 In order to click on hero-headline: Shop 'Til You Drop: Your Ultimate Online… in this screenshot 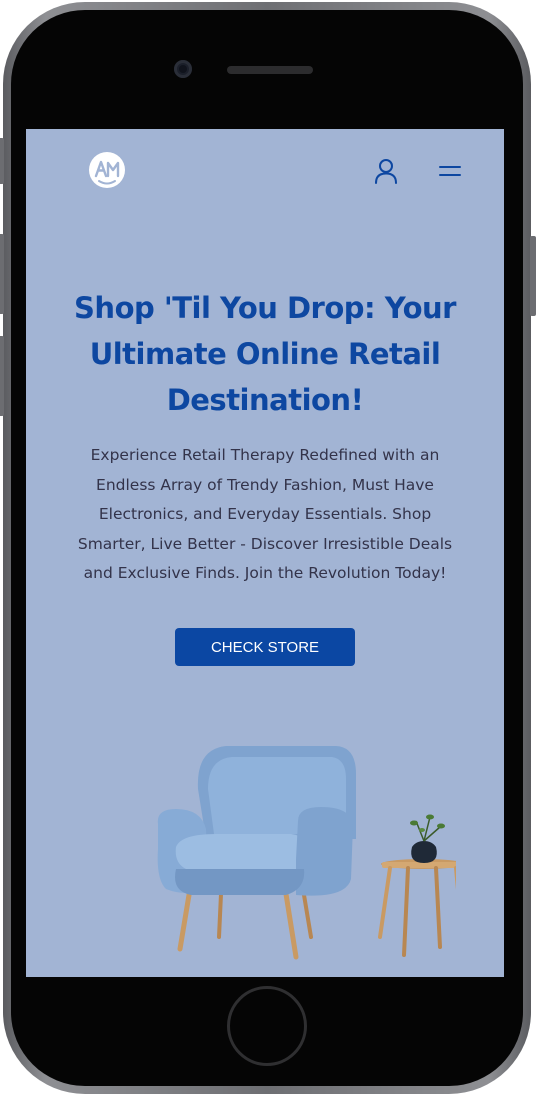, I will do `click(265, 354)`.